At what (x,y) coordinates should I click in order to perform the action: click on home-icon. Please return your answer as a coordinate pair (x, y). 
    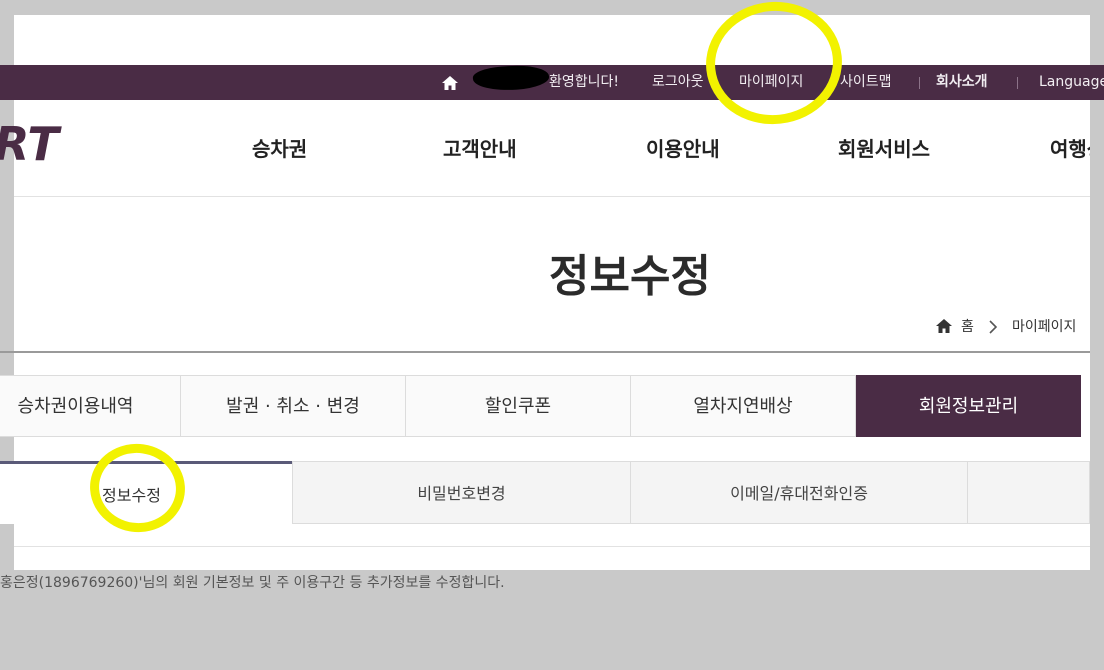
    Looking at the image, I should click on (450, 83).